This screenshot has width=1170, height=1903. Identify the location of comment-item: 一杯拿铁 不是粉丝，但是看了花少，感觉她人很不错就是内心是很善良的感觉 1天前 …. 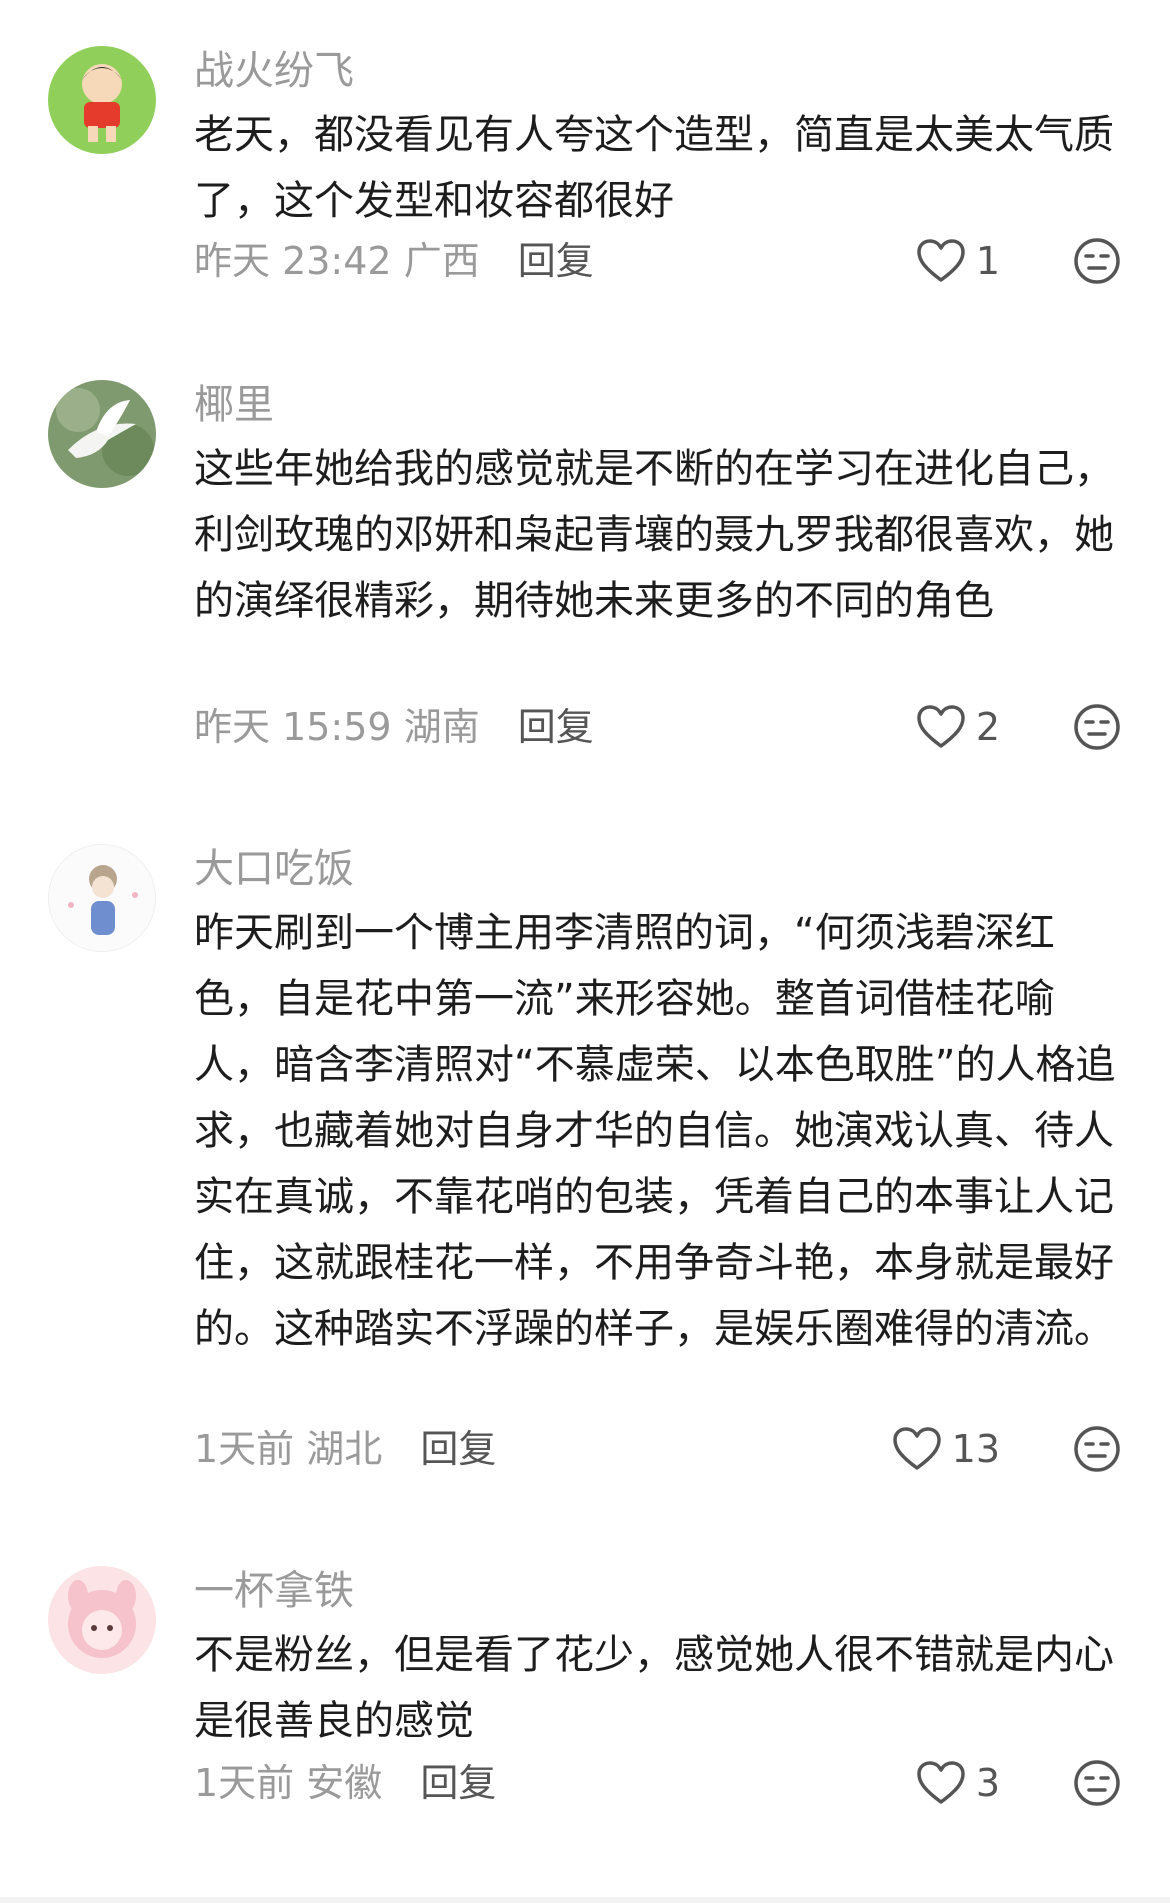
(585, 1696).